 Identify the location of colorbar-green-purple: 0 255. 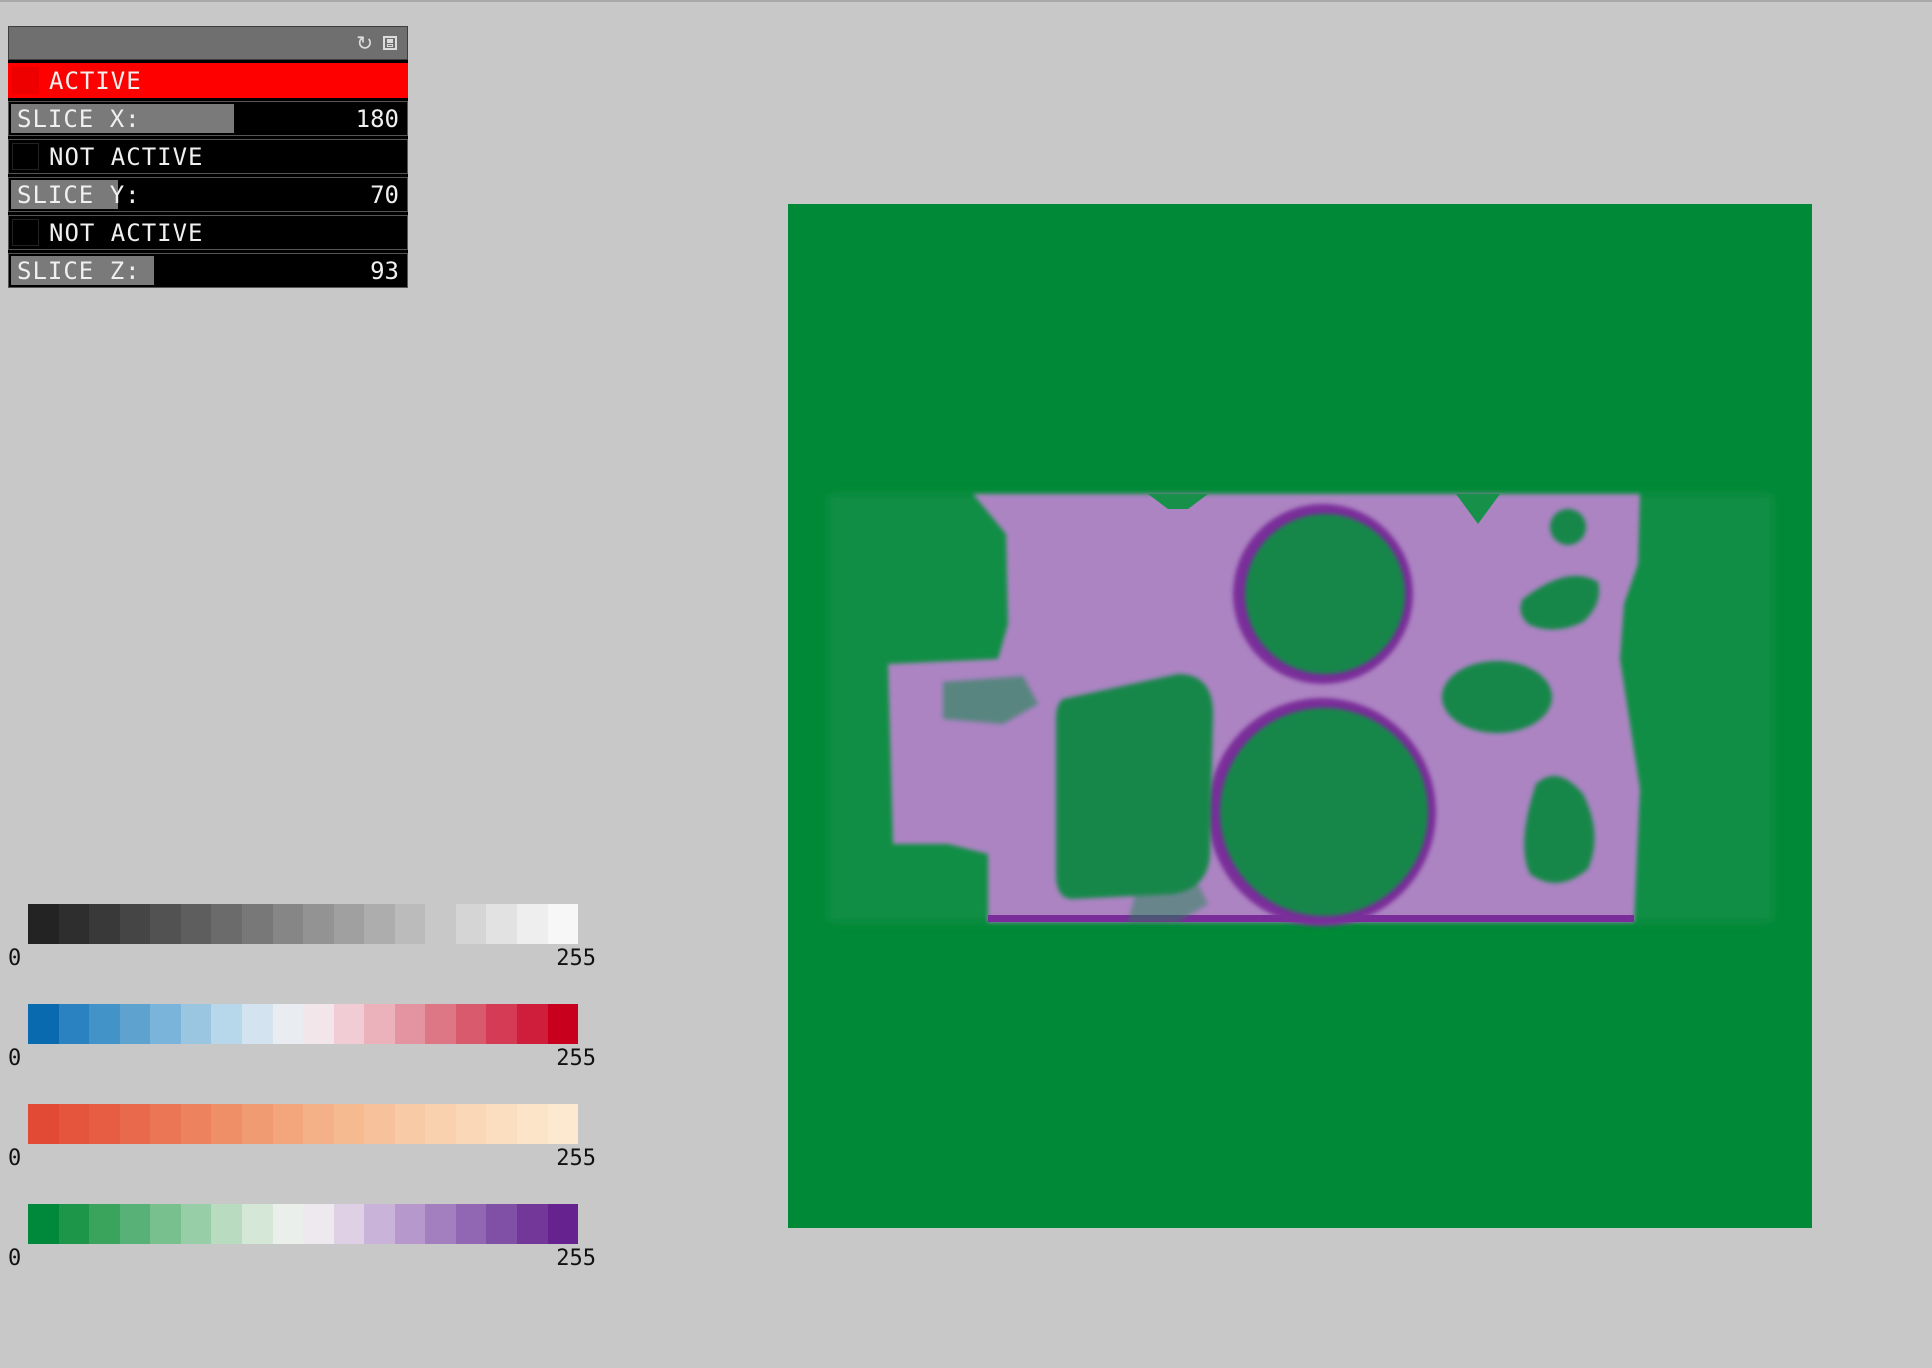
(302, 1237).